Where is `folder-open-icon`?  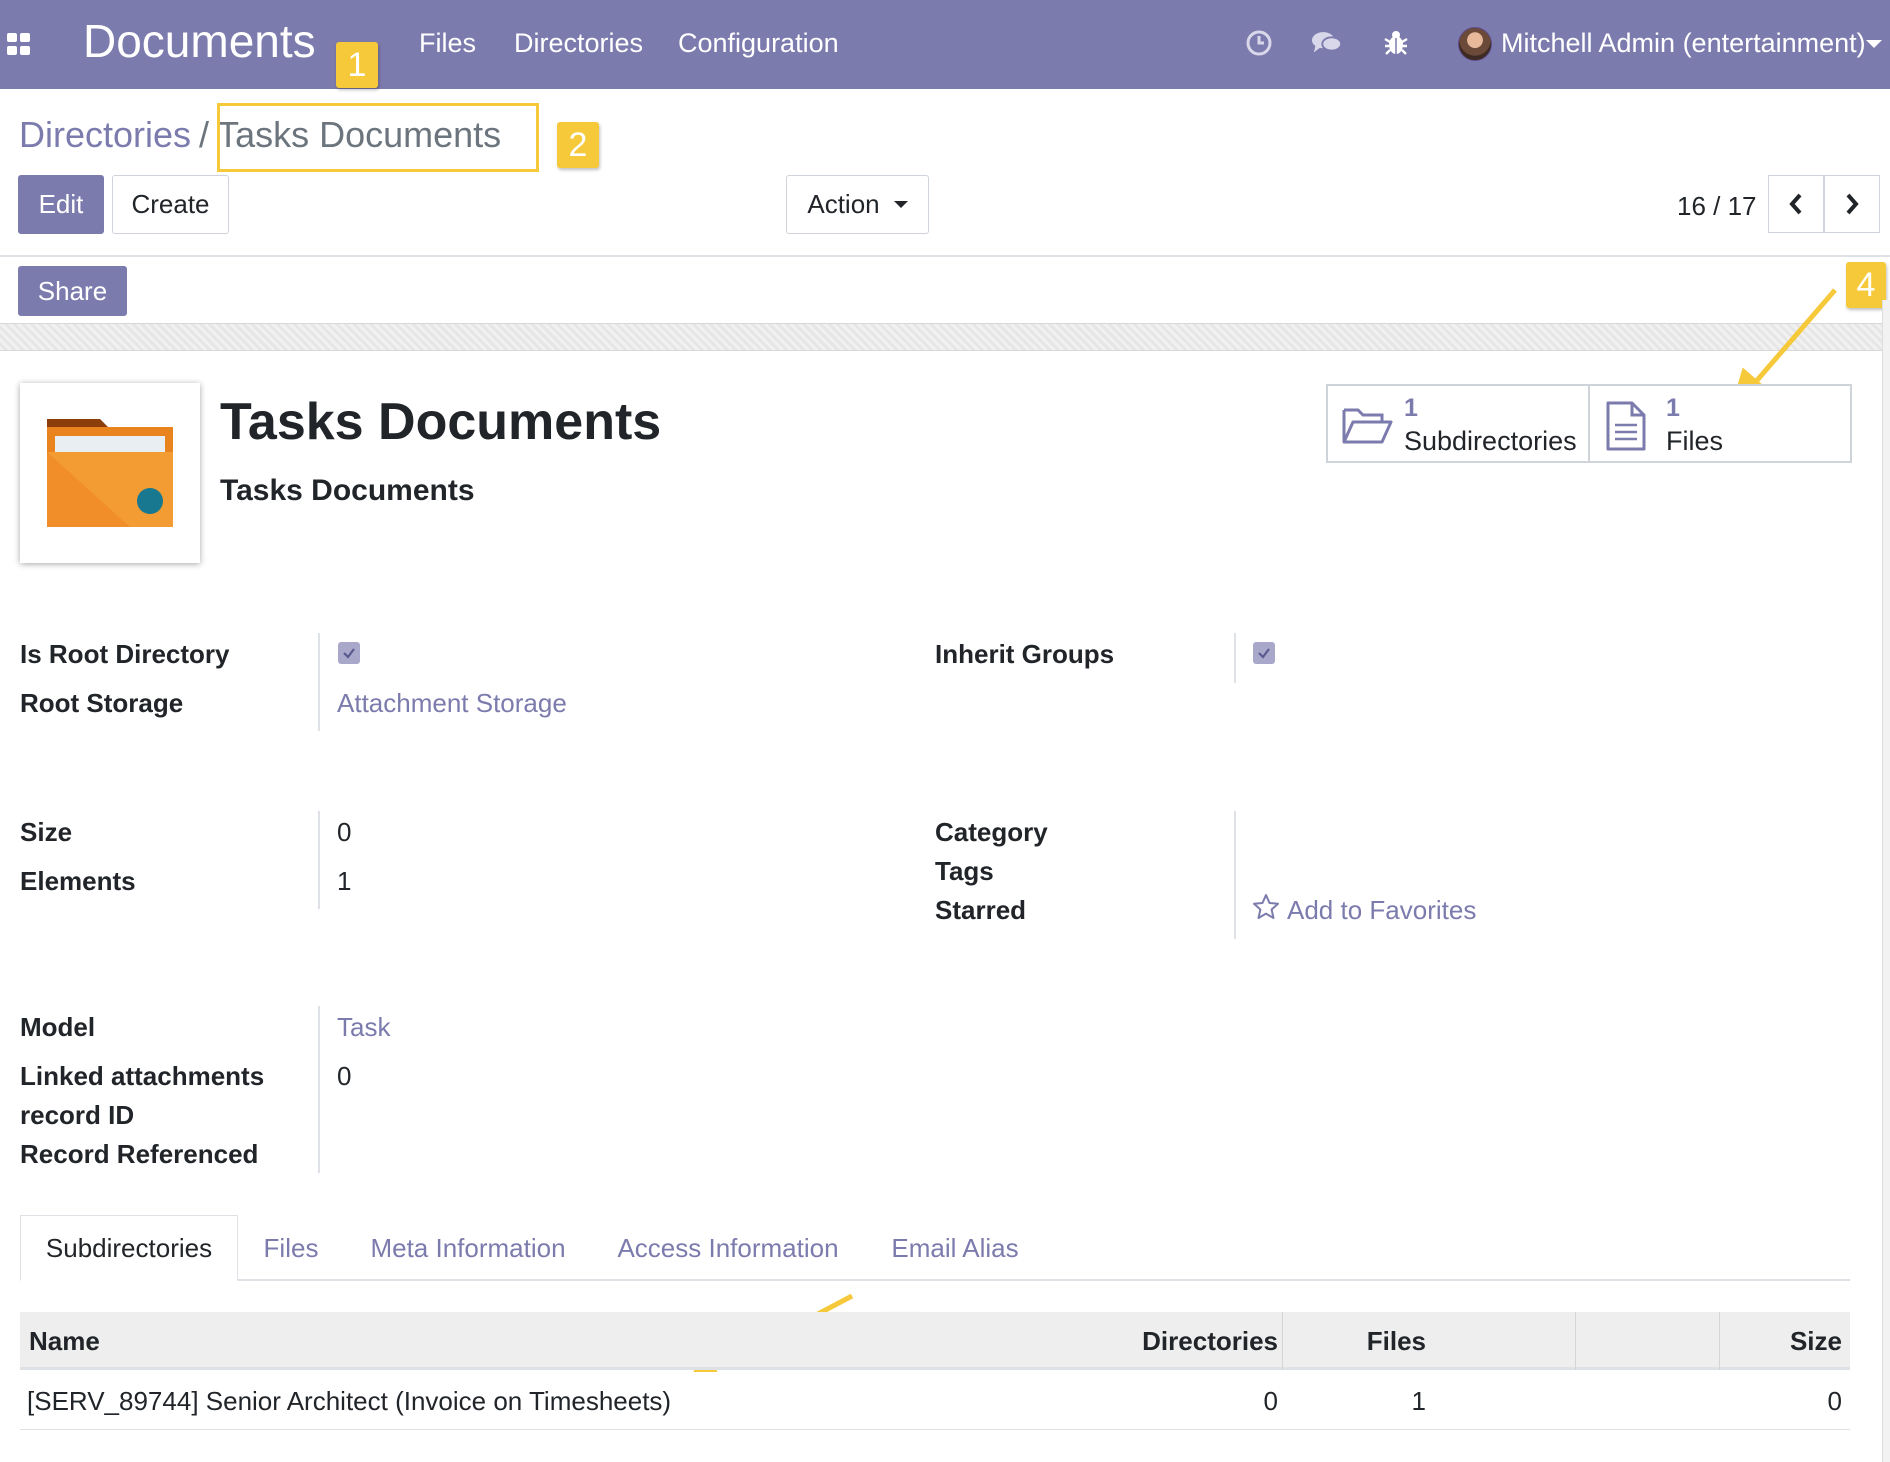 folder-open-icon is located at coordinates (1367, 426).